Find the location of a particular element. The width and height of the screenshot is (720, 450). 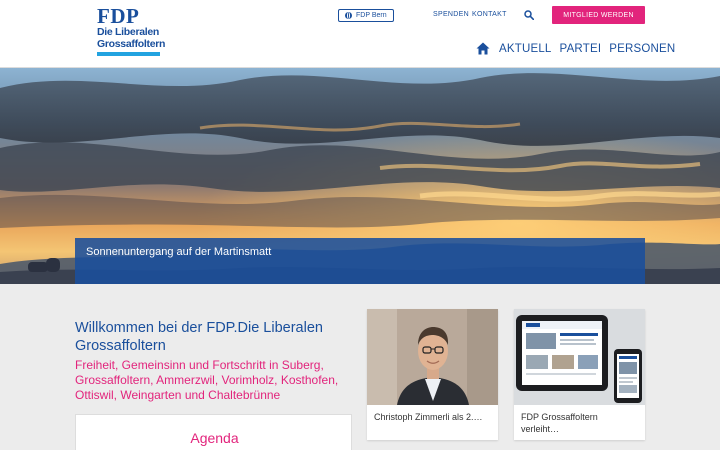

logo-accent-bar is located at coordinates (128, 54).